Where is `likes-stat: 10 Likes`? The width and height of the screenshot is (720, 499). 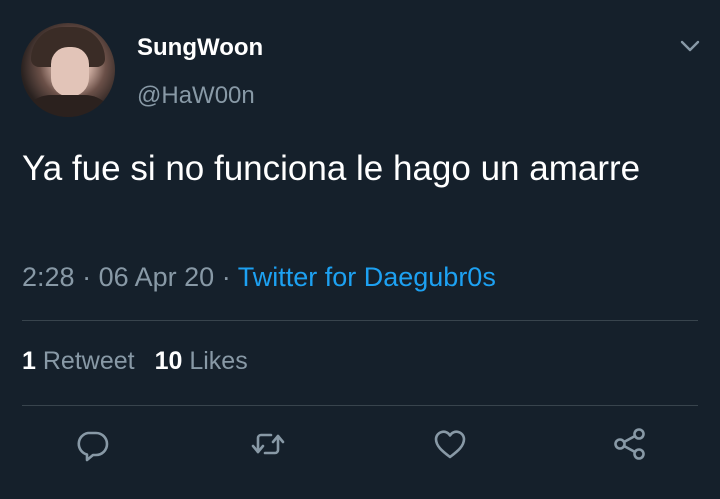
likes-stat: 10 Likes is located at coordinates (201, 361).